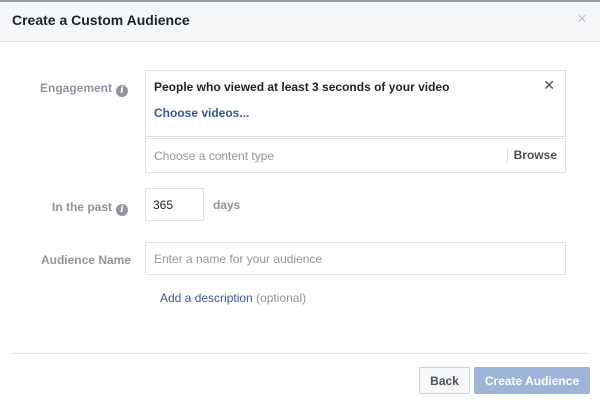 The width and height of the screenshot is (600, 407). What do you see at coordinates (300, 353) in the screenshot?
I see `footer-divider` at bounding box center [300, 353].